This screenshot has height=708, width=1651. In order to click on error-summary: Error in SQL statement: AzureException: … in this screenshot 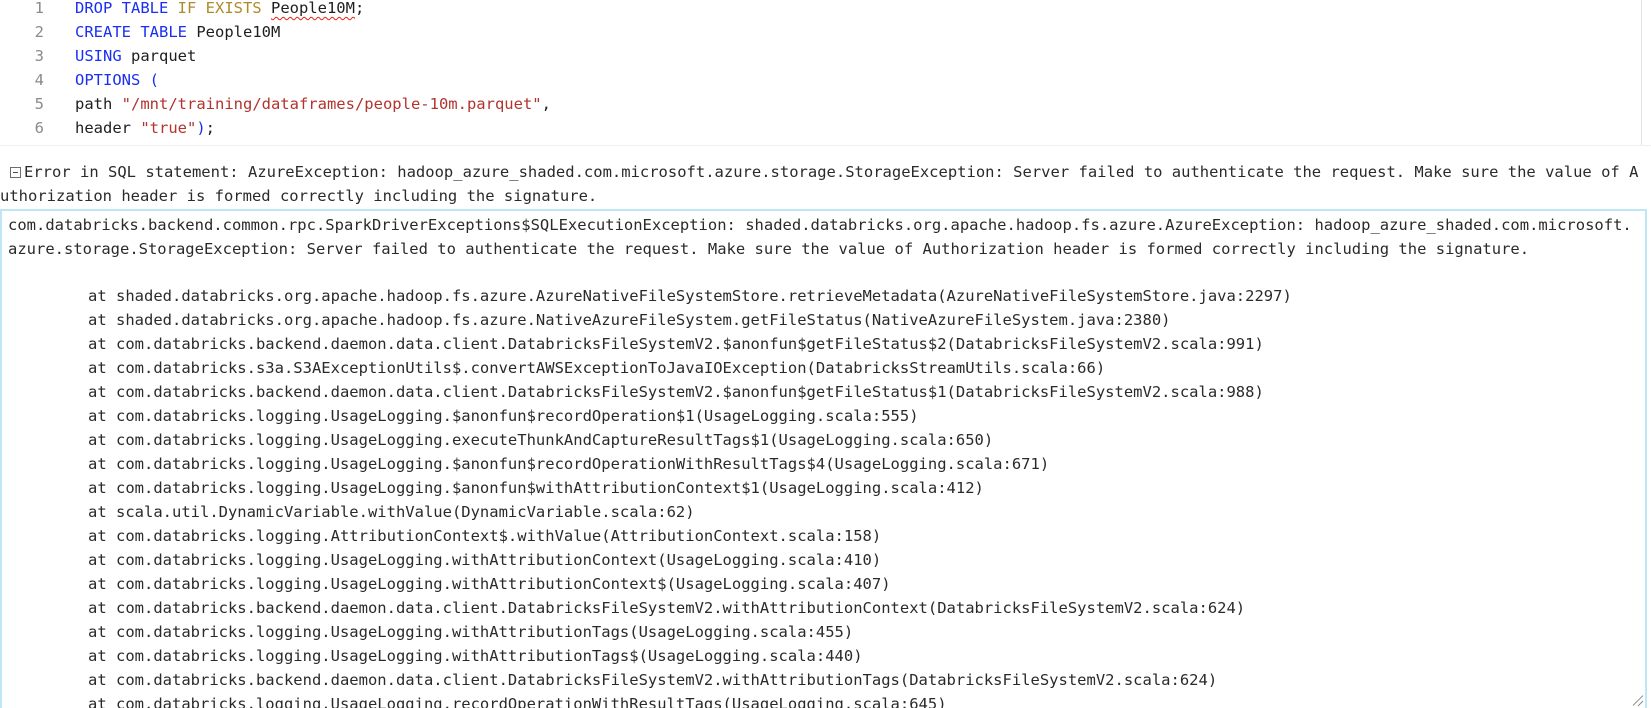, I will do `click(822, 184)`.